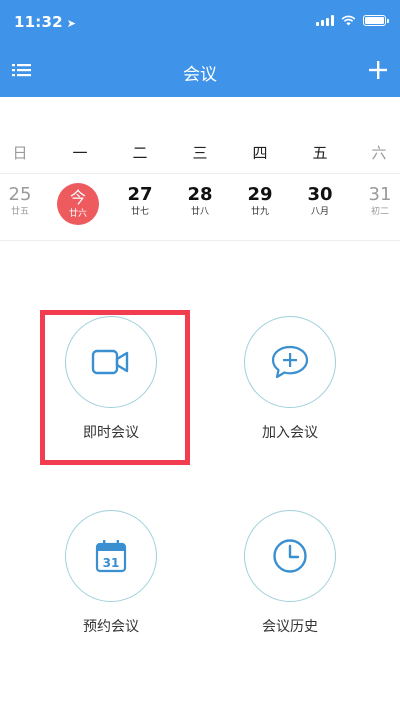 The width and height of the screenshot is (400, 711). Describe the element at coordinates (325, 20) in the screenshot. I see `signal-icon` at that location.